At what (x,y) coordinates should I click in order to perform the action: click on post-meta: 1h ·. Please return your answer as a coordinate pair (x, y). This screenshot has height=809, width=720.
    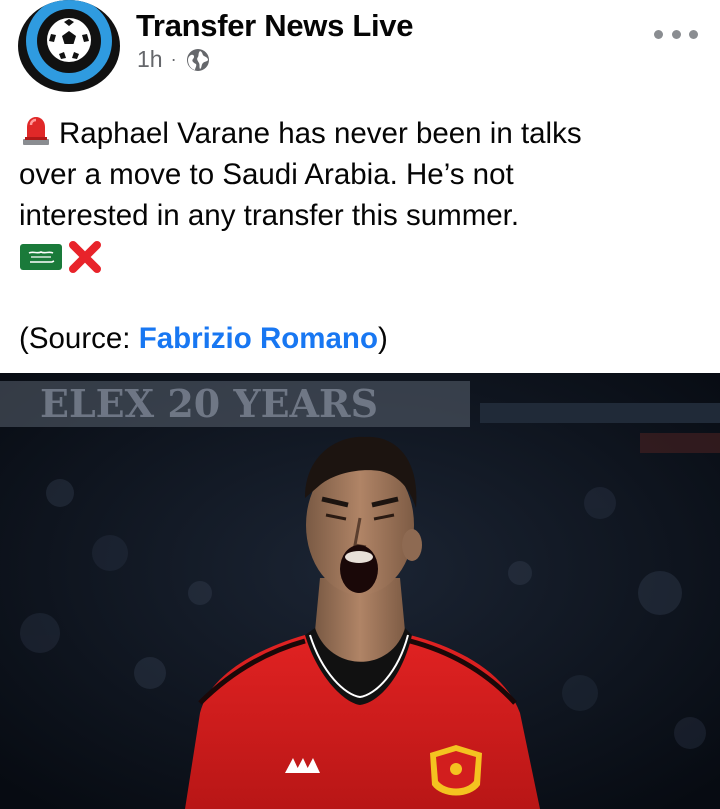
    Looking at the image, I should click on (174, 59).